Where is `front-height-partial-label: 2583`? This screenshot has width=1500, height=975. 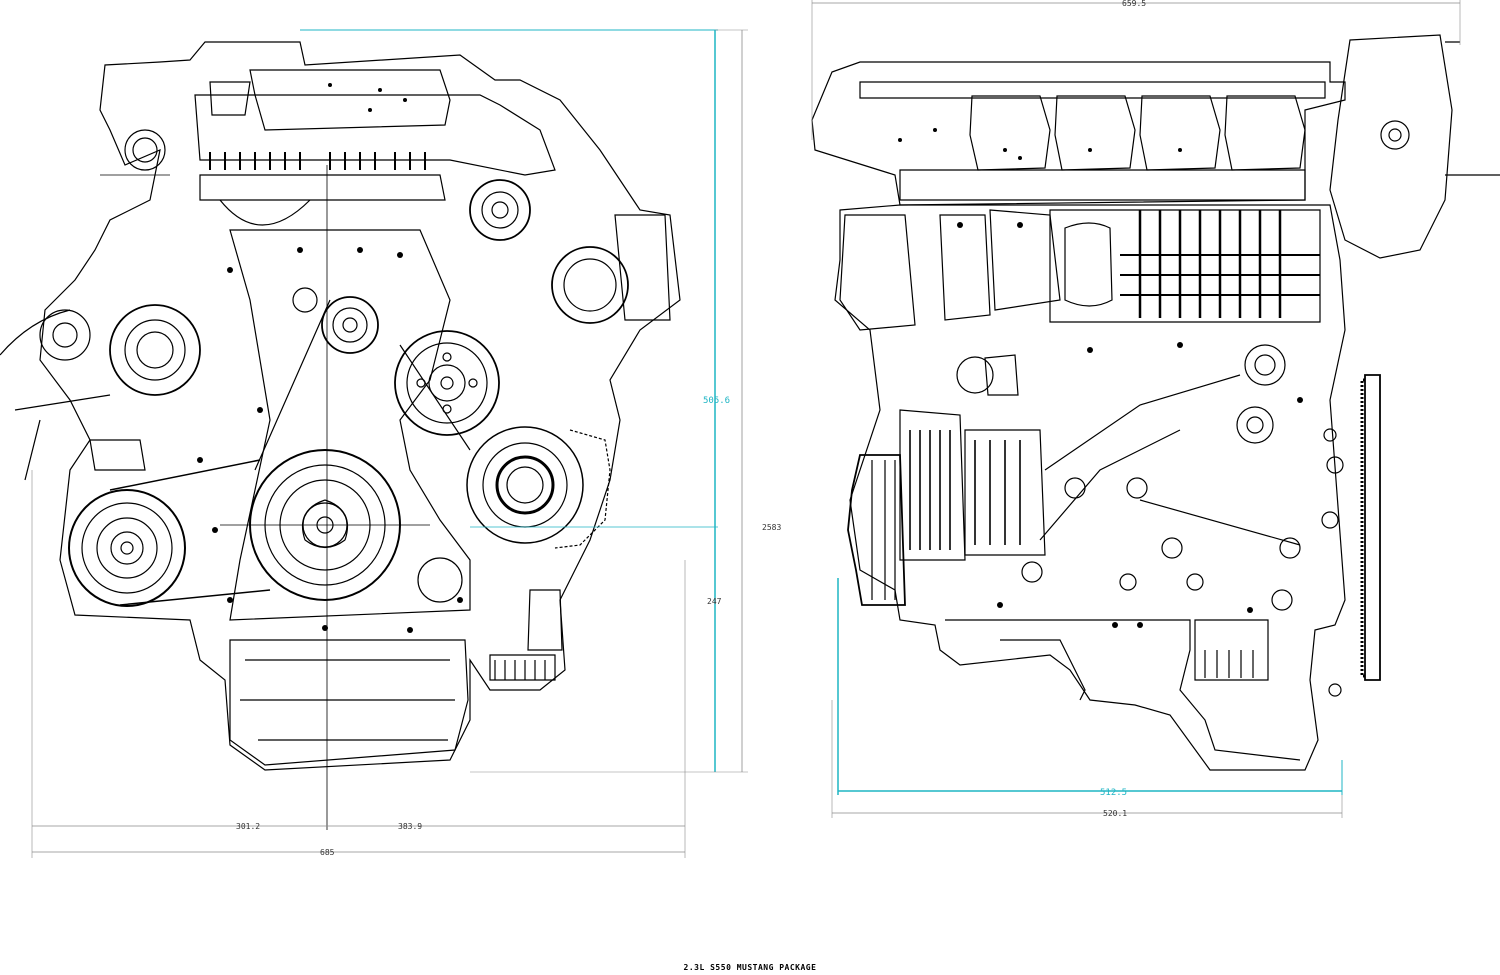 front-height-partial-label: 2583 is located at coordinates (771, 527).